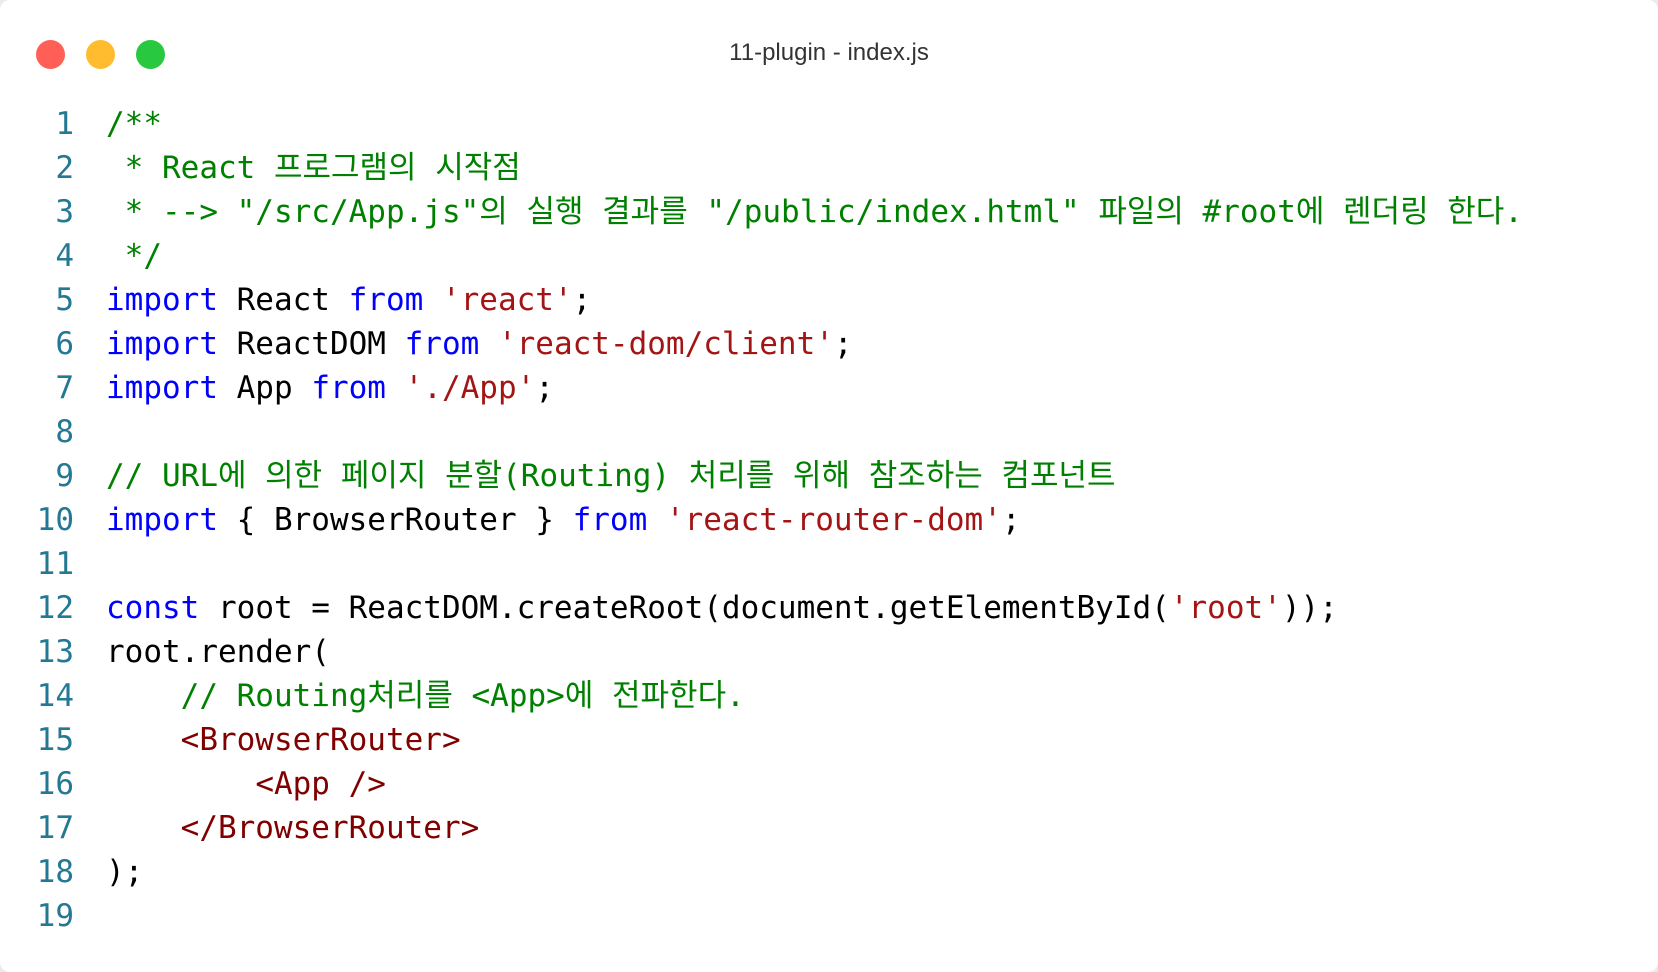  I want to click on line-number: 14, so click(55, 696).